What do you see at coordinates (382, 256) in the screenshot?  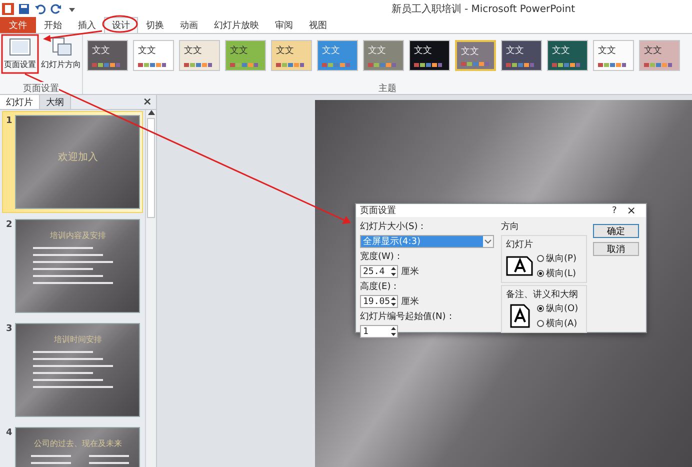 I see `field-label: 宽度(W)：` at bounding box center [382, 256].